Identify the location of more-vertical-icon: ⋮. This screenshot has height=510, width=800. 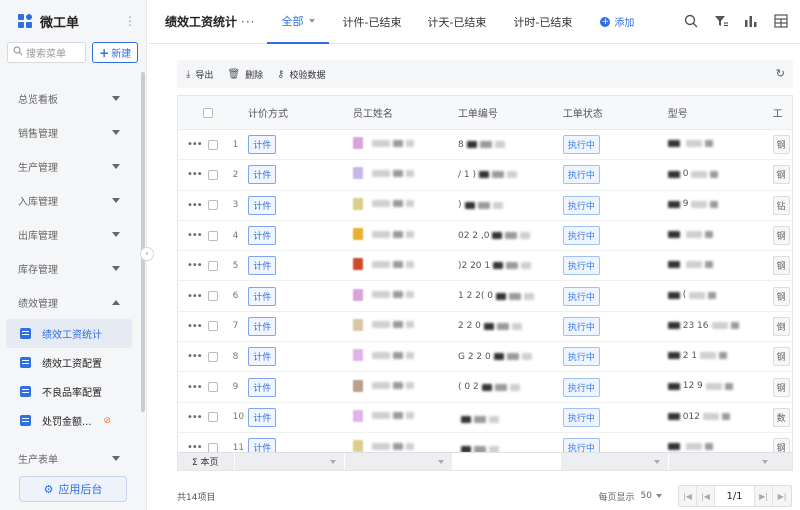
(130, 21).